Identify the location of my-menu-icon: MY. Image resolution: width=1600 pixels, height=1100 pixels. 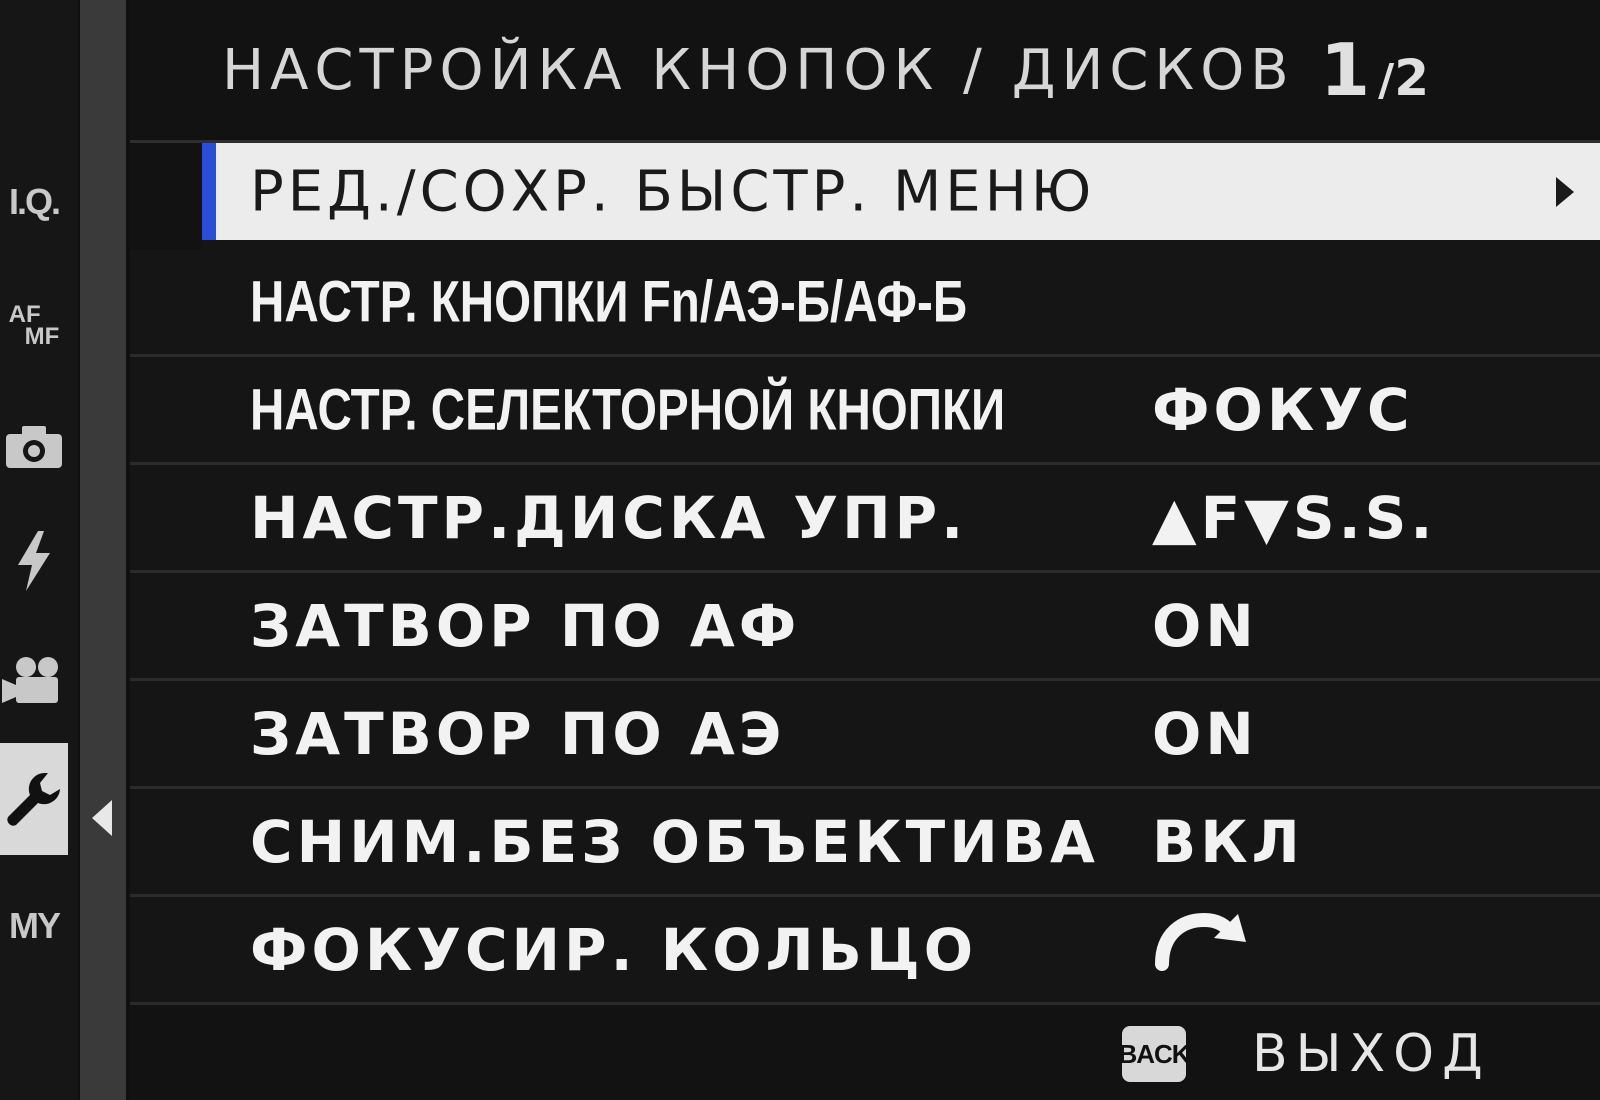
(35, 925).